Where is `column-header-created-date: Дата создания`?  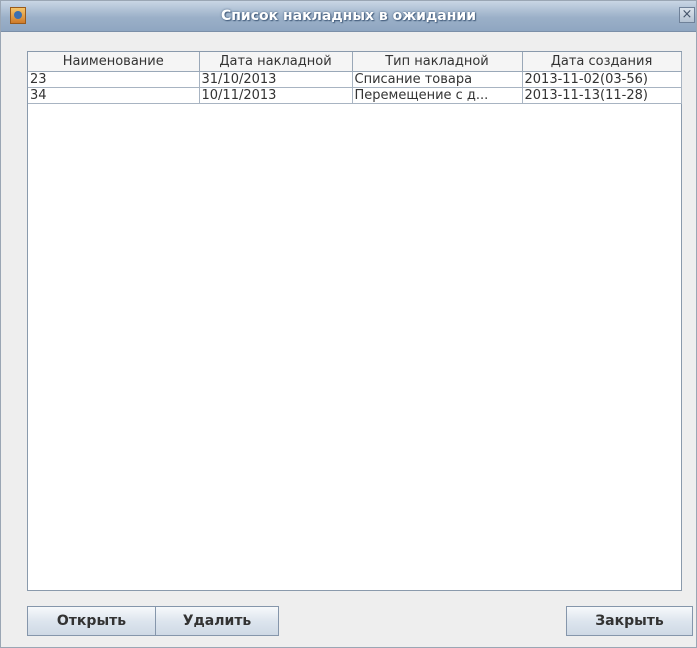
column-header-created-date: Дата создания is located at coordinates (601, 62).